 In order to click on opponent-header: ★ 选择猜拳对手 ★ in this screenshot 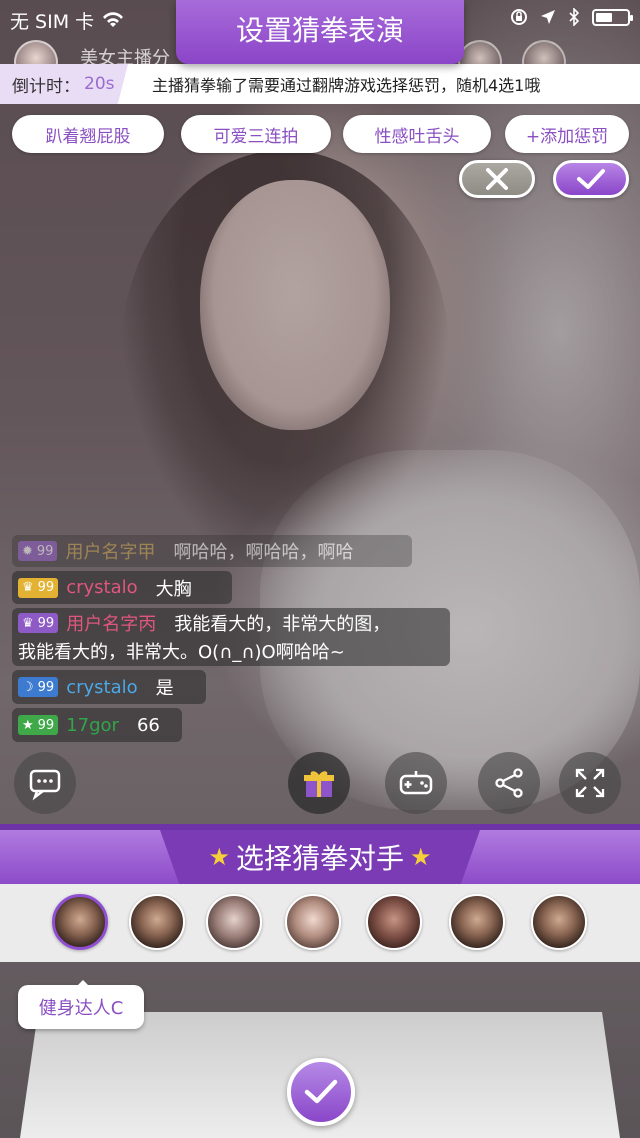, I will do `click(320, 857)`.